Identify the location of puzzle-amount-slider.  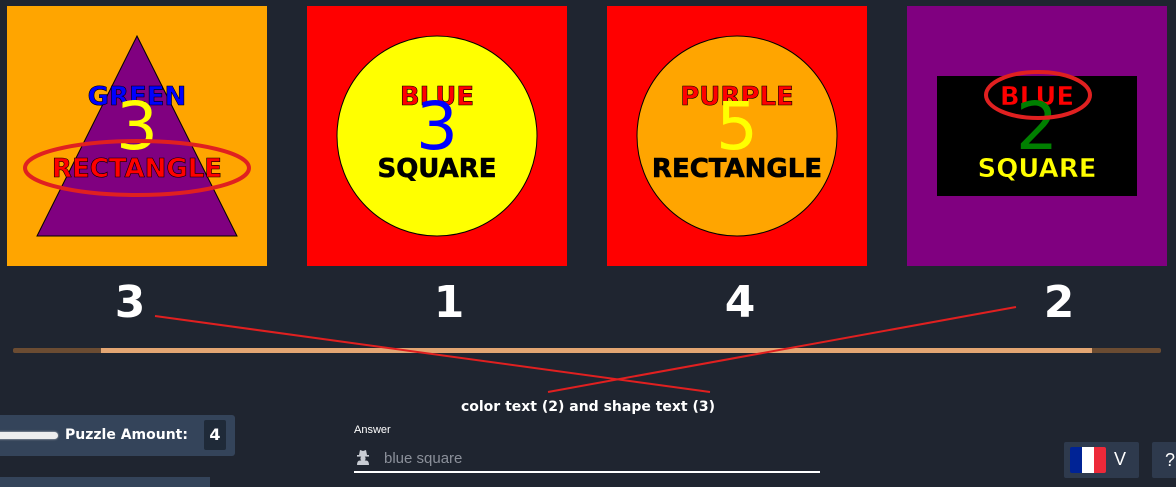
(29, 435).